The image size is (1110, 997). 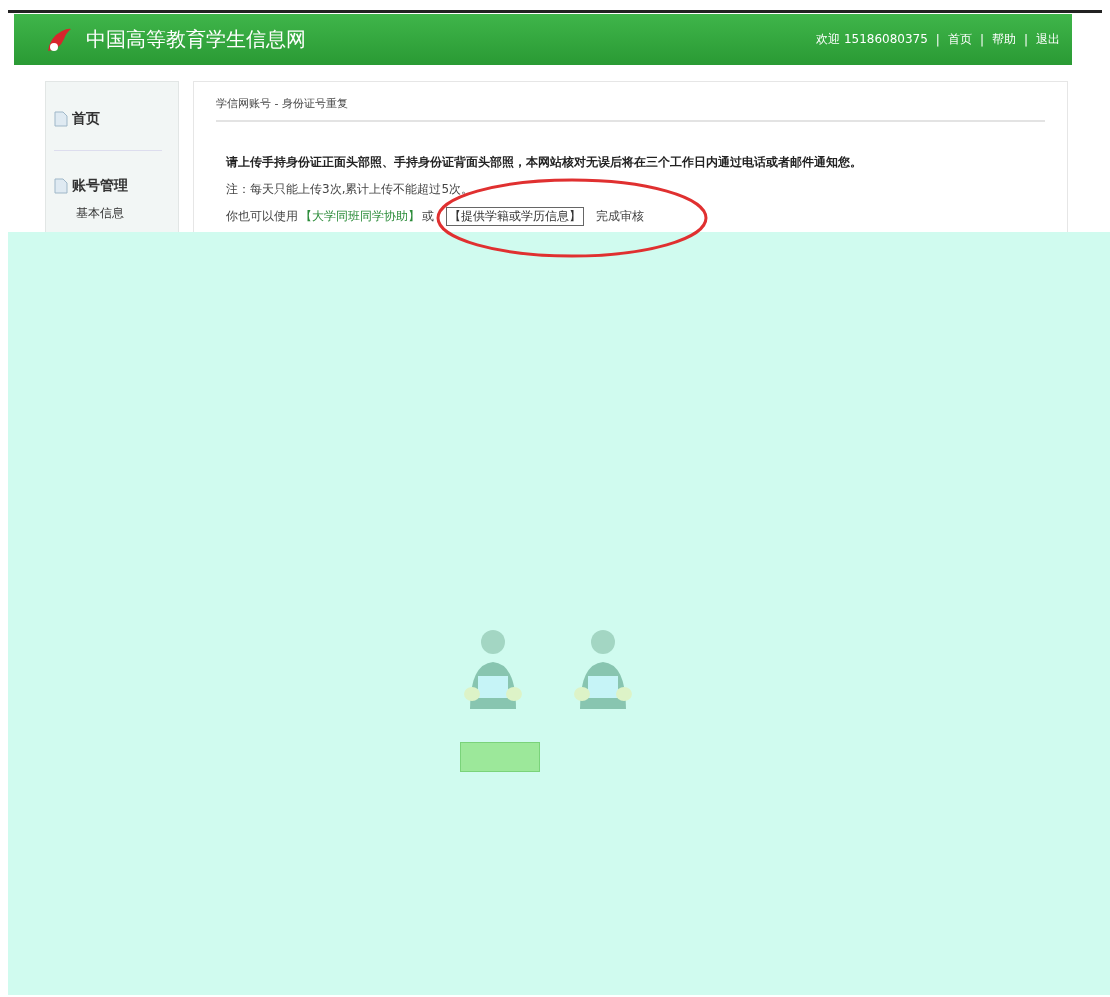 I want to click on site-title: 中国高等教育学生信息网, so click(x=196, y=39).